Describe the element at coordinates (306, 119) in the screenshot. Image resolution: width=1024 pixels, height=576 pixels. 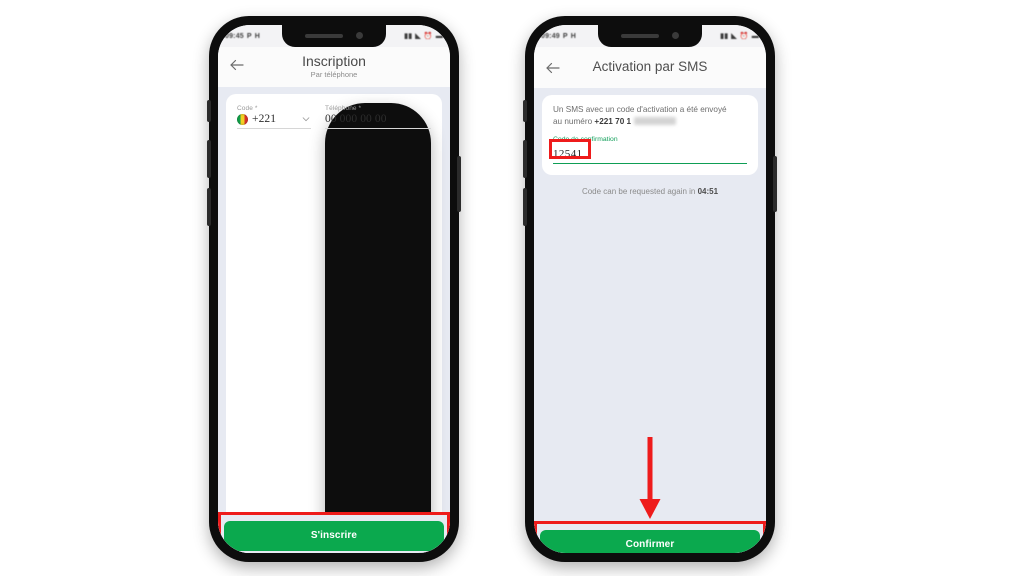
I see `chevron-down-icon` at that location.